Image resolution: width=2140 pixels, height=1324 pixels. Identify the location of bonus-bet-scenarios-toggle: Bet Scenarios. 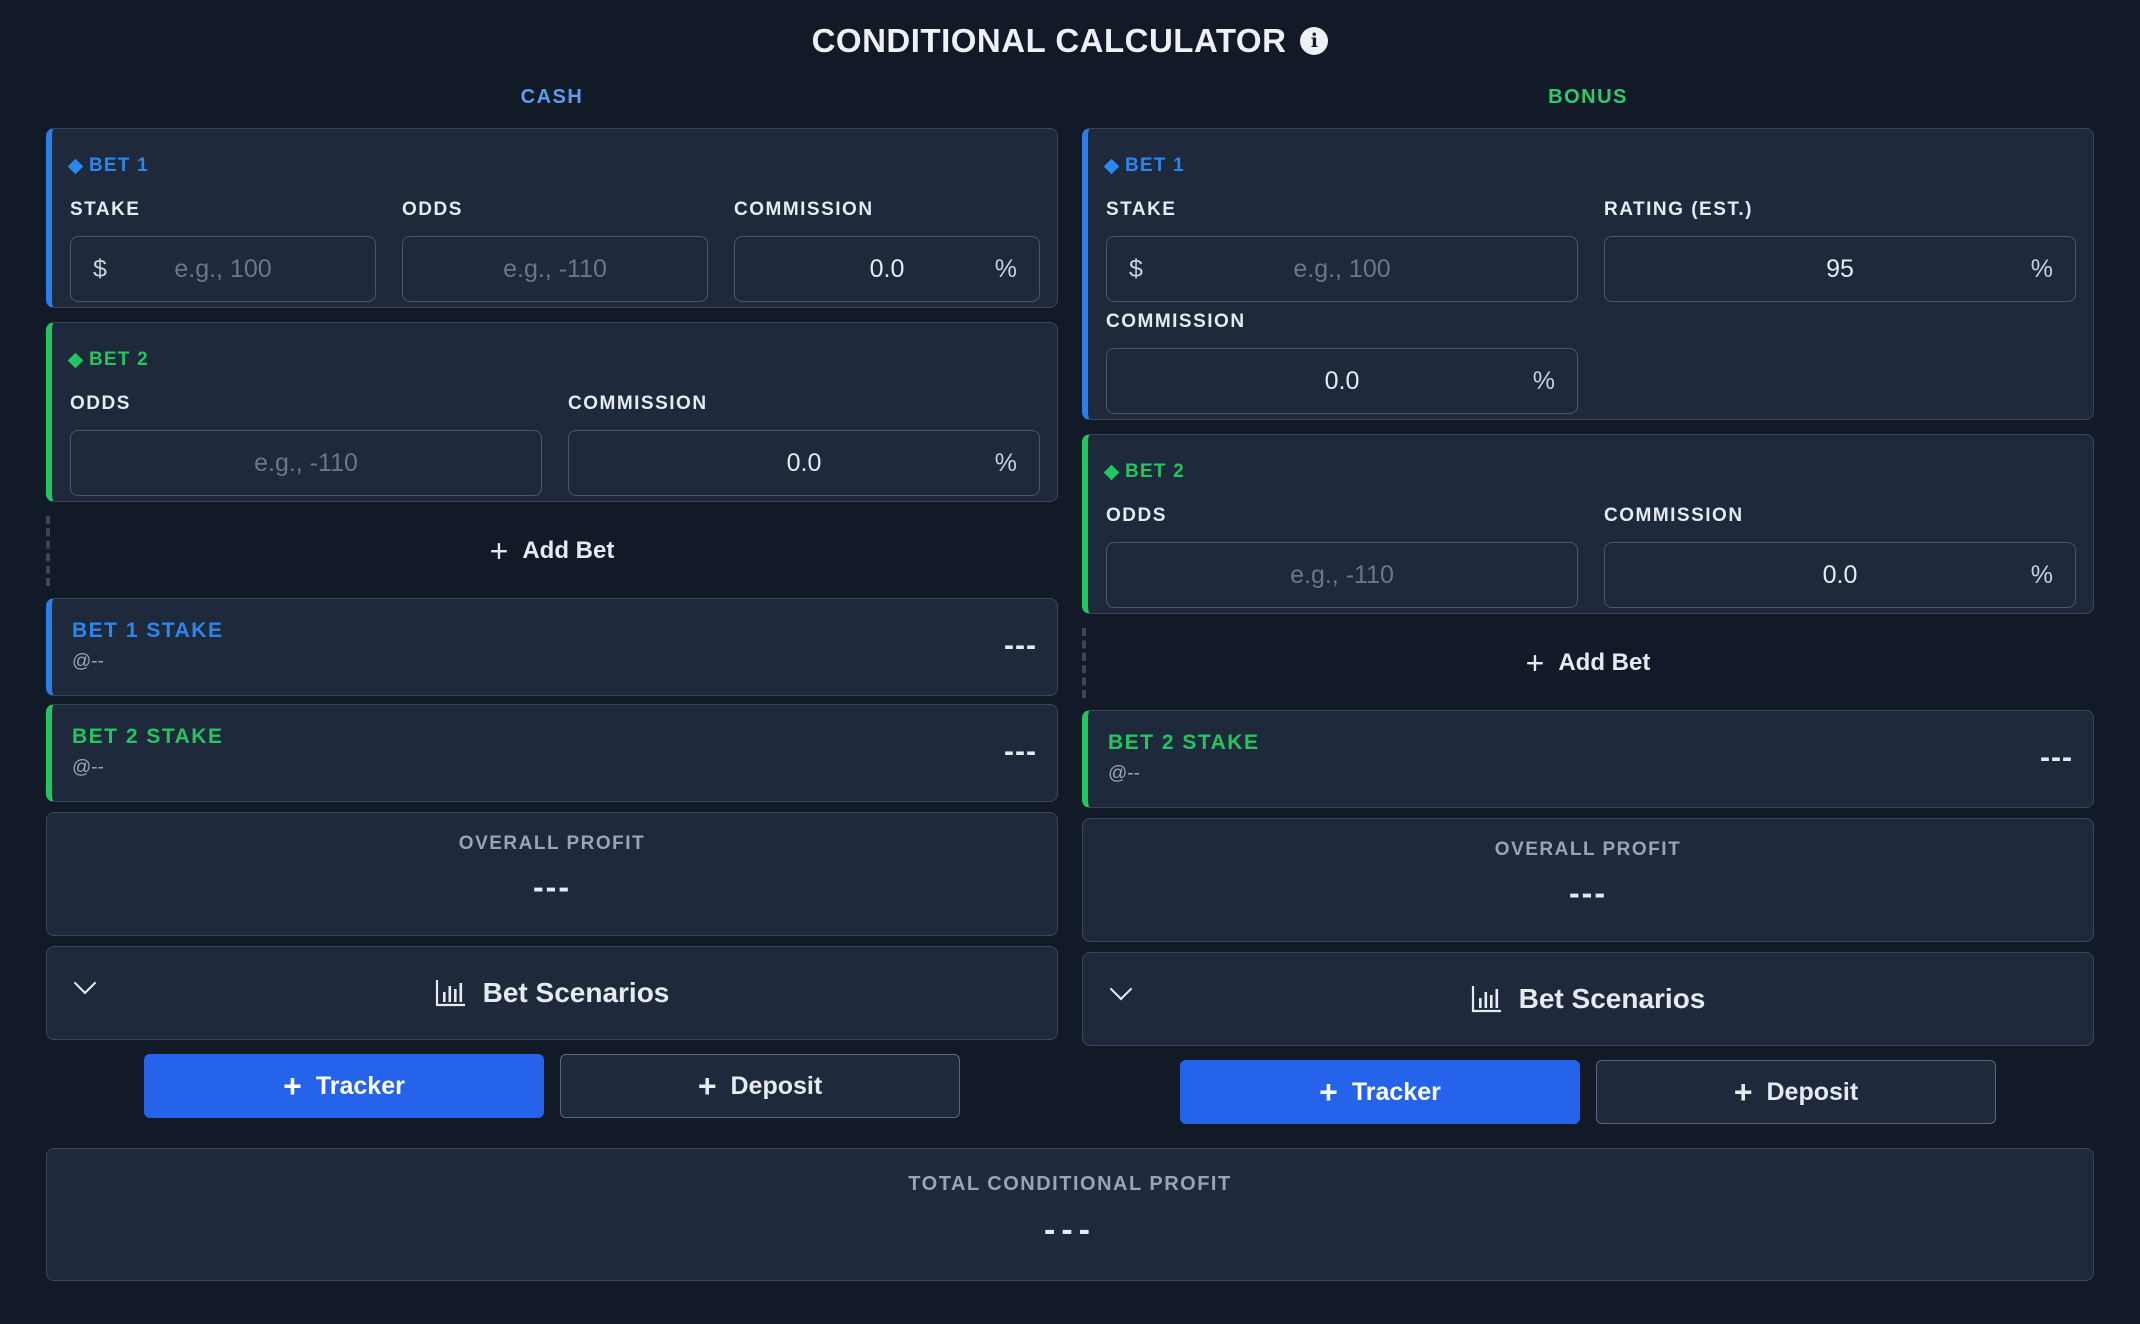
(1588, 999).